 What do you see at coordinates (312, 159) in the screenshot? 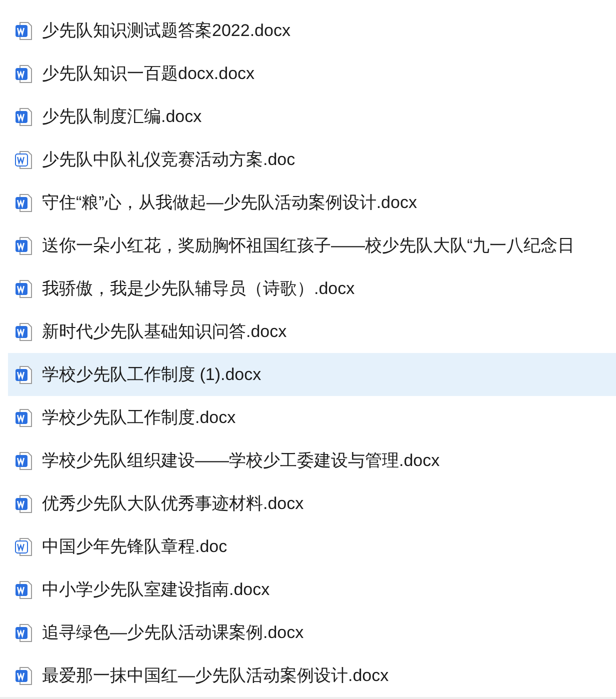
I see `file-row: 少先队中队礼仪竞赛活动方案.doc` at bounding box center [312, 159].